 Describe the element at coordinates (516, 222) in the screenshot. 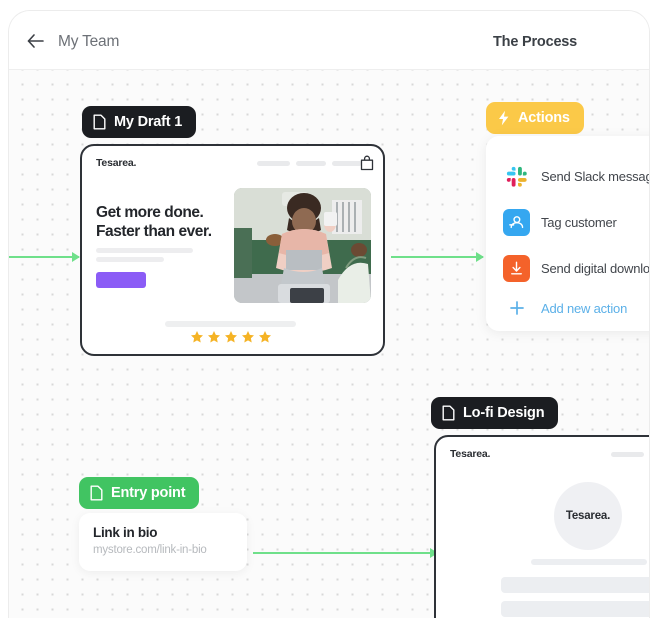

I see `tag-customer-icon` at that location.